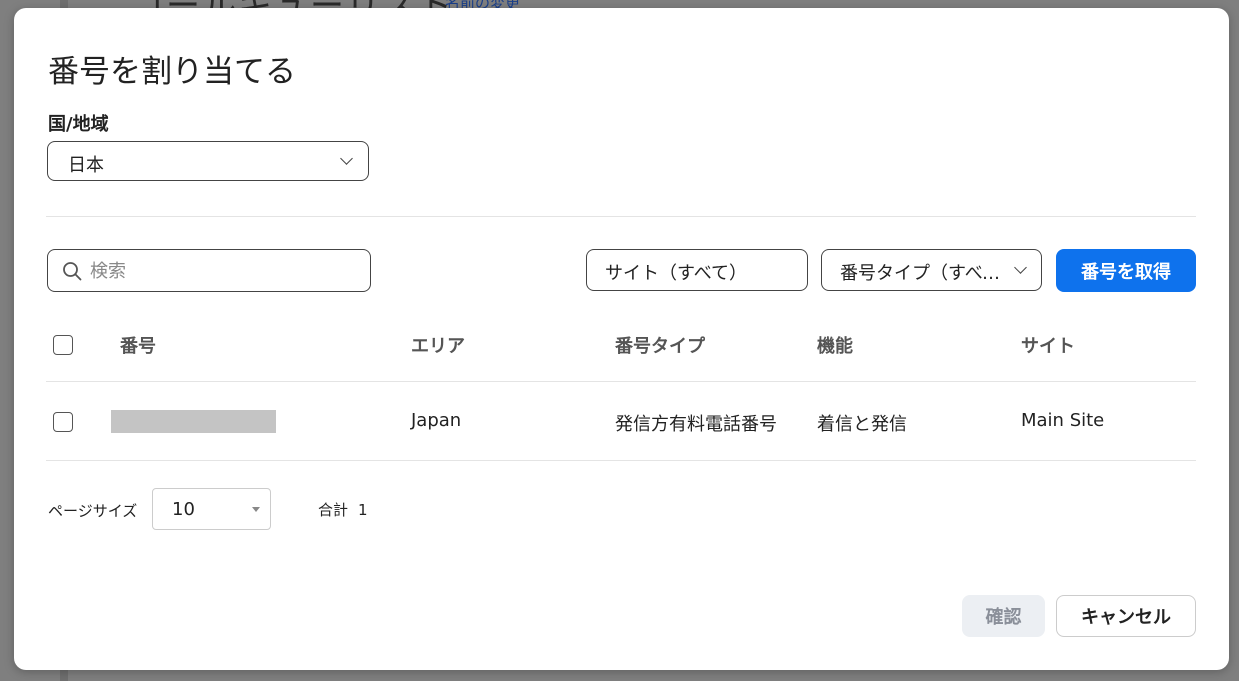 The image size is (1239, 681). What do you see at coordinates (363, 510) in the screenshot?
I see `total-value: 1` at bounding box center [363, 510].